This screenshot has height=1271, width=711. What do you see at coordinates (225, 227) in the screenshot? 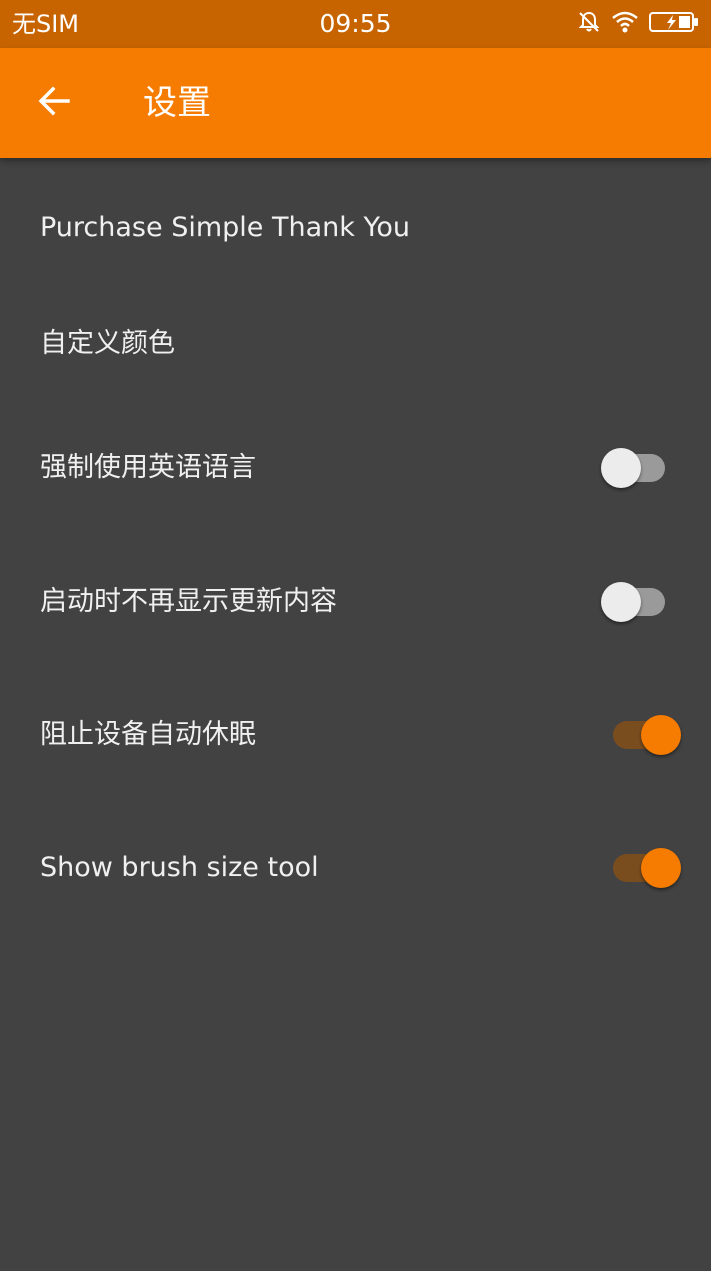
I see `setting-label: Purchase Simple Thank You` at bounding box center [225, 227].